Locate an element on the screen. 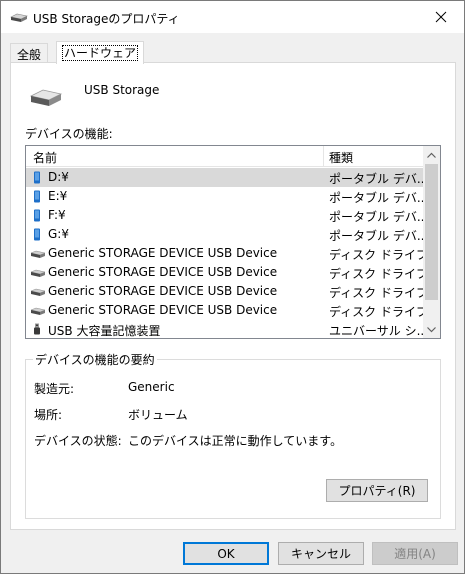  vertical-scrollbar is located at coordinates (431, 242).